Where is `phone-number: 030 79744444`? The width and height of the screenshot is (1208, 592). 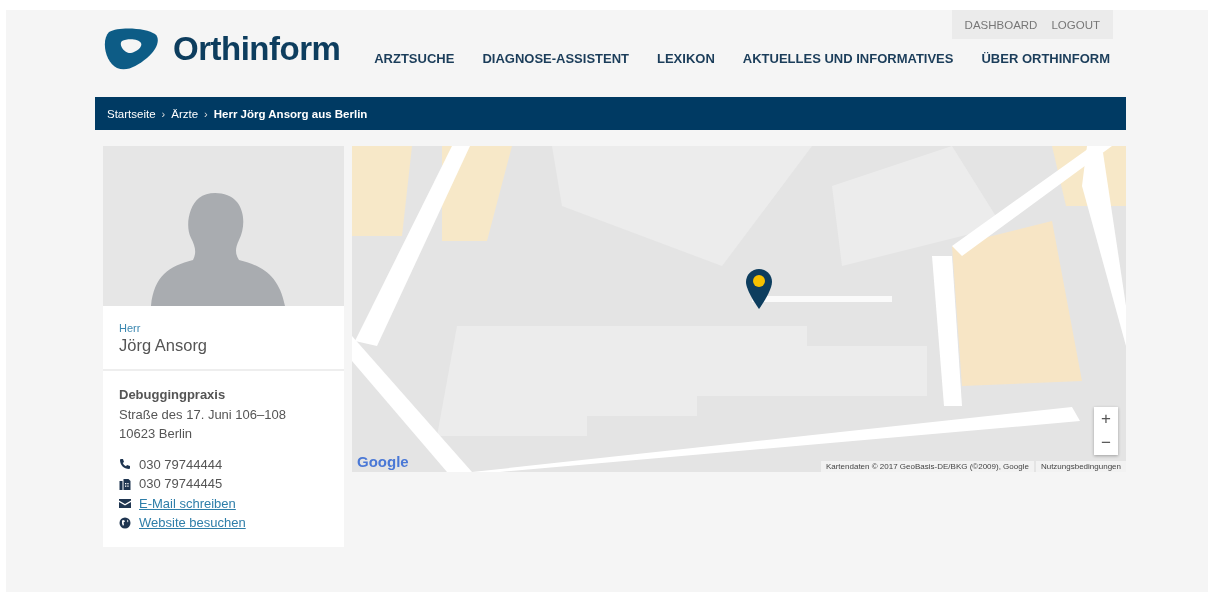
phone-number: 030 79744444 is located at coordinates (181, 464).